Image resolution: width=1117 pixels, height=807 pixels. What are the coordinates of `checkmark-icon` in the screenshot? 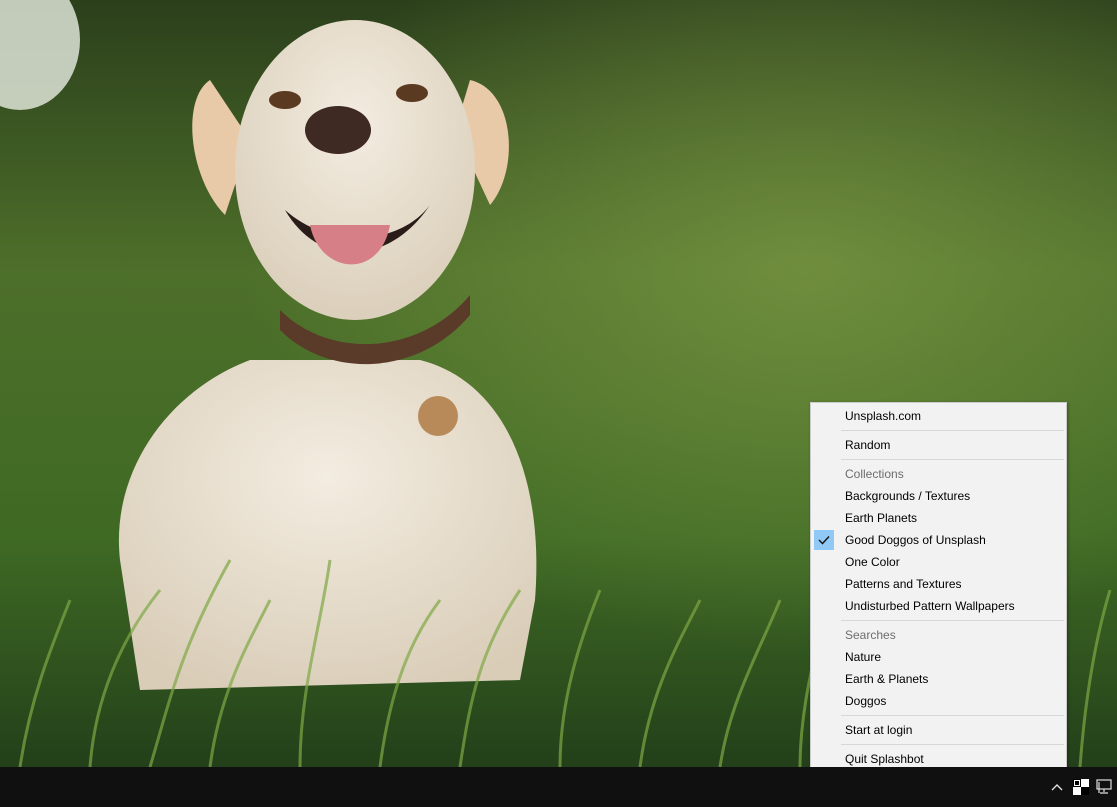 It's located at (824, 540).